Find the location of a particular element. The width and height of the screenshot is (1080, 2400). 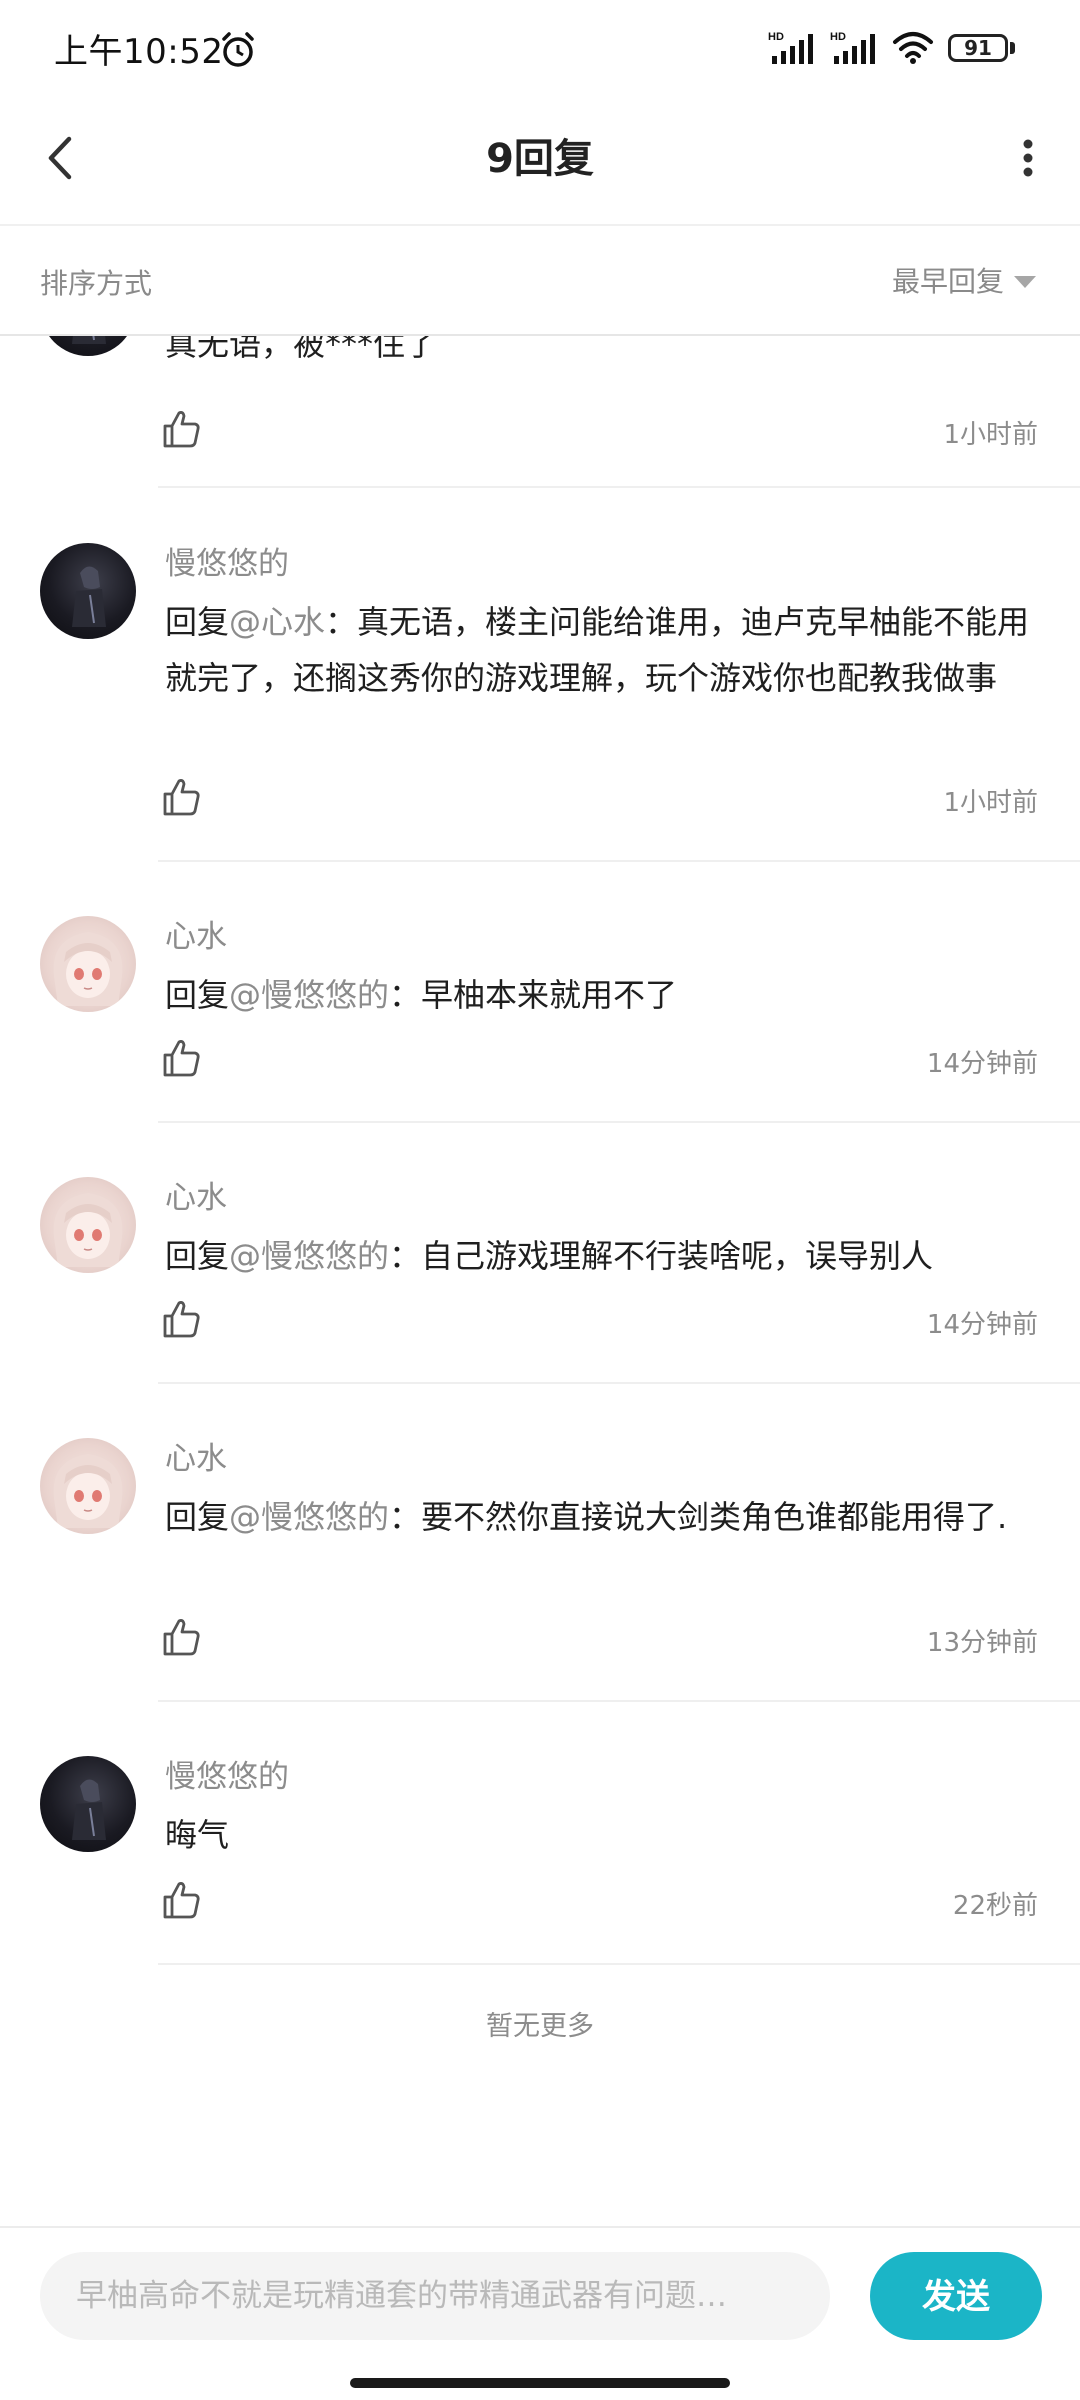

comment-text: 真无语，被***住了 is located at coordinates (301, 349).